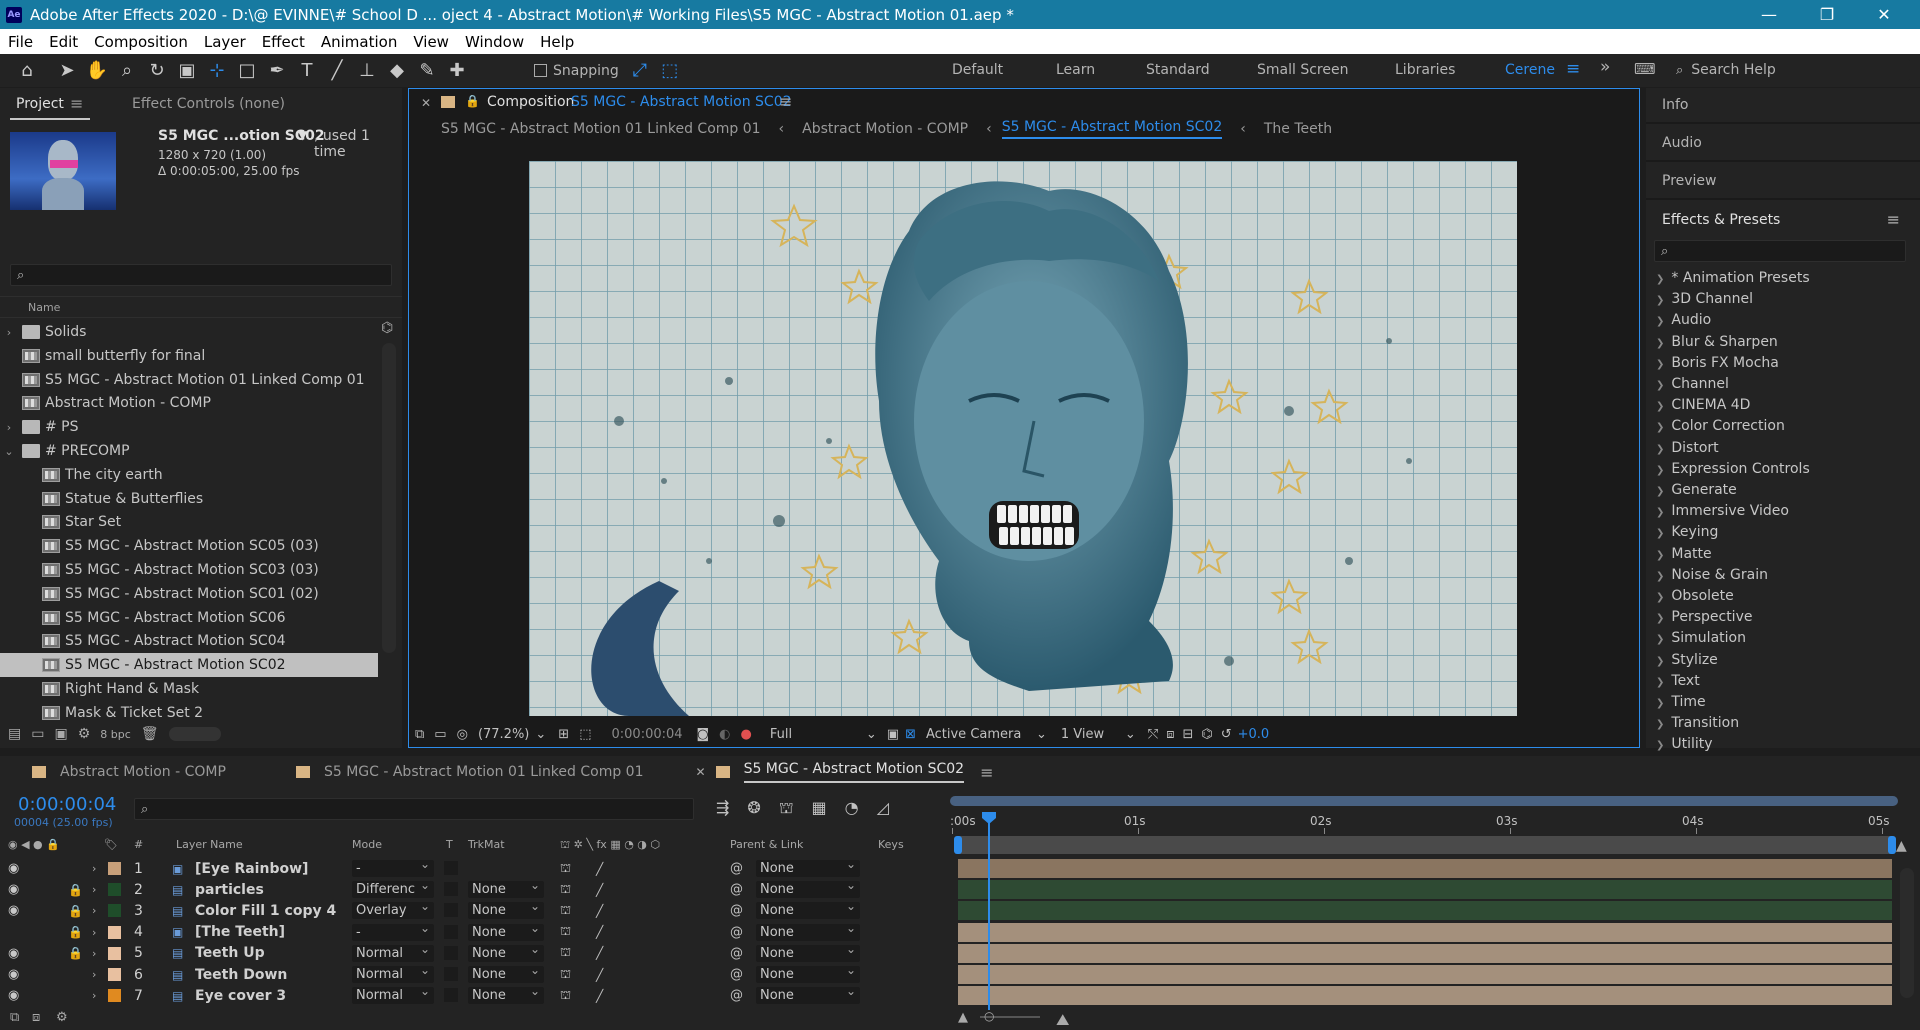 This screenshot has width=1920, height=1030. Describe the element at coordinates (27, 71) in the screenshot. I see `home-icon: ⌂` at that location.